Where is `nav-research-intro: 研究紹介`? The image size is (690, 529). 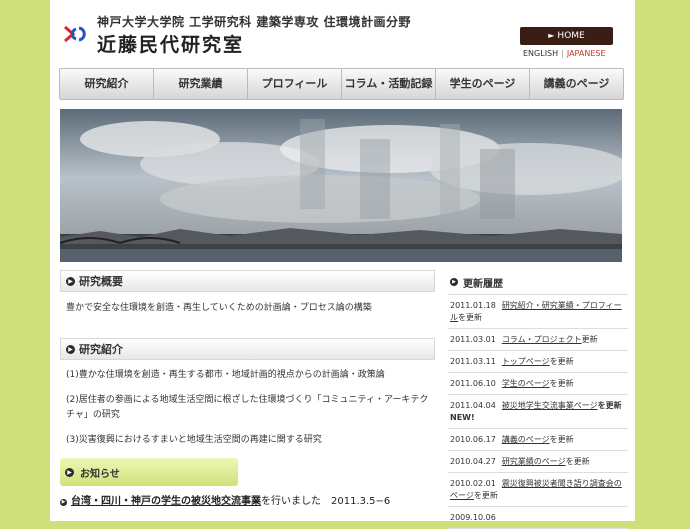
nav-research-intro: 研究紹介 is located at coordinates (107, 84).